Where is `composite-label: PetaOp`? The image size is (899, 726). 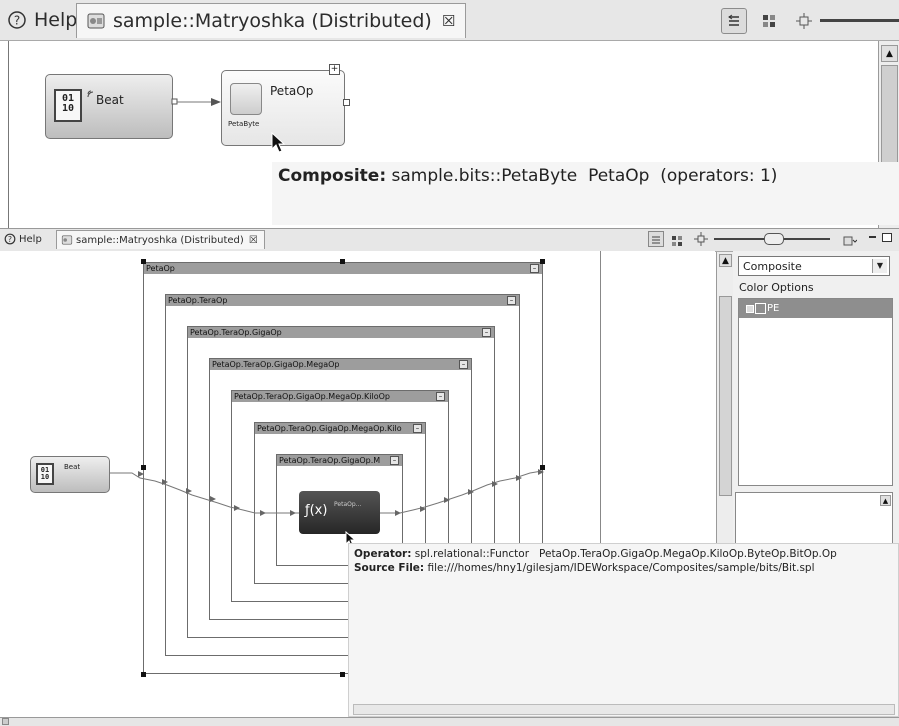 composite-label: PetaOp is located at coordinates (160, 268).